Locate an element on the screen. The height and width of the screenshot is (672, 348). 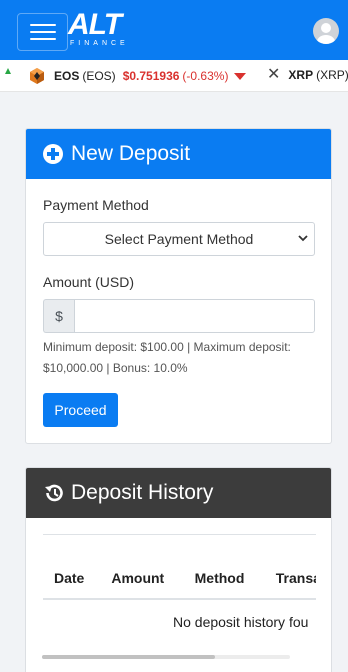
crypto-ticker: EOS (EOS) $0.751936 (-0.63%) ✕ XRP (XRP) is located at coordinates (174, 76).